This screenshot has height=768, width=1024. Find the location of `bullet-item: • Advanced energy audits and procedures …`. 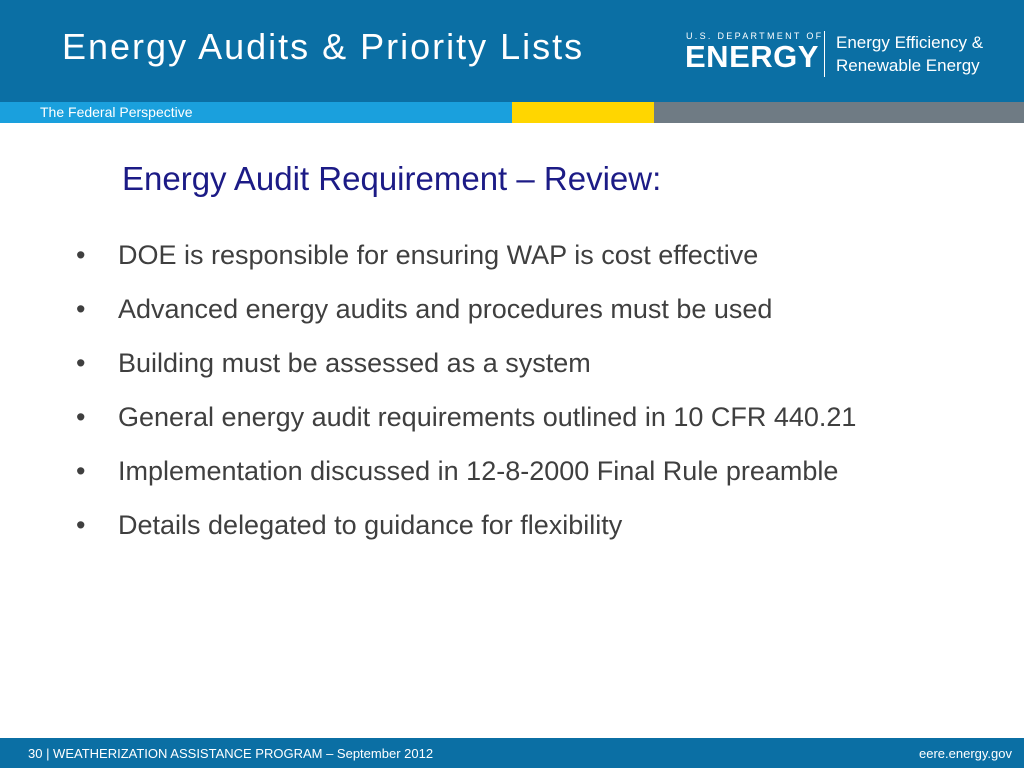

bullet-item: • Advanced energy audits and procedures … is located at coordinates (516, 309).